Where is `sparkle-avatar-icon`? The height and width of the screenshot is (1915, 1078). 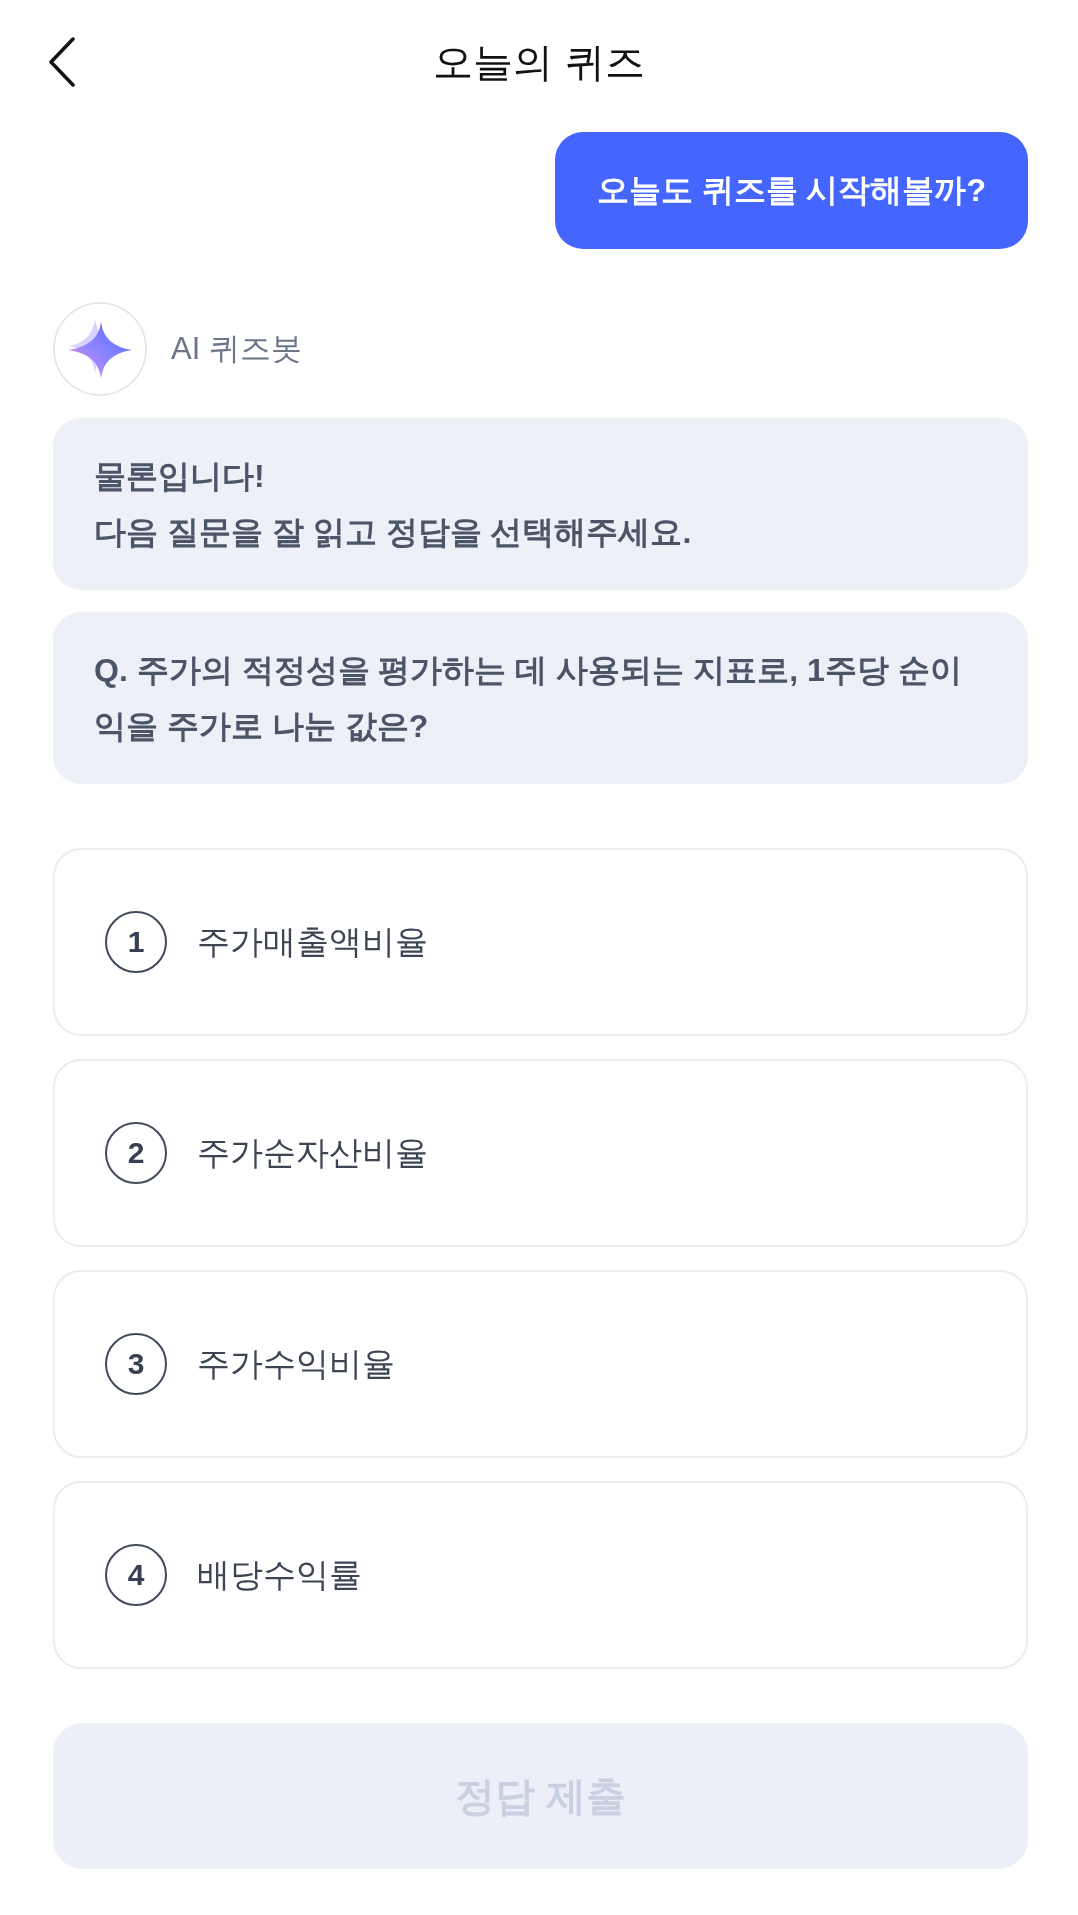
sparkle-avatar-icon is located at coordinates (100, 349).